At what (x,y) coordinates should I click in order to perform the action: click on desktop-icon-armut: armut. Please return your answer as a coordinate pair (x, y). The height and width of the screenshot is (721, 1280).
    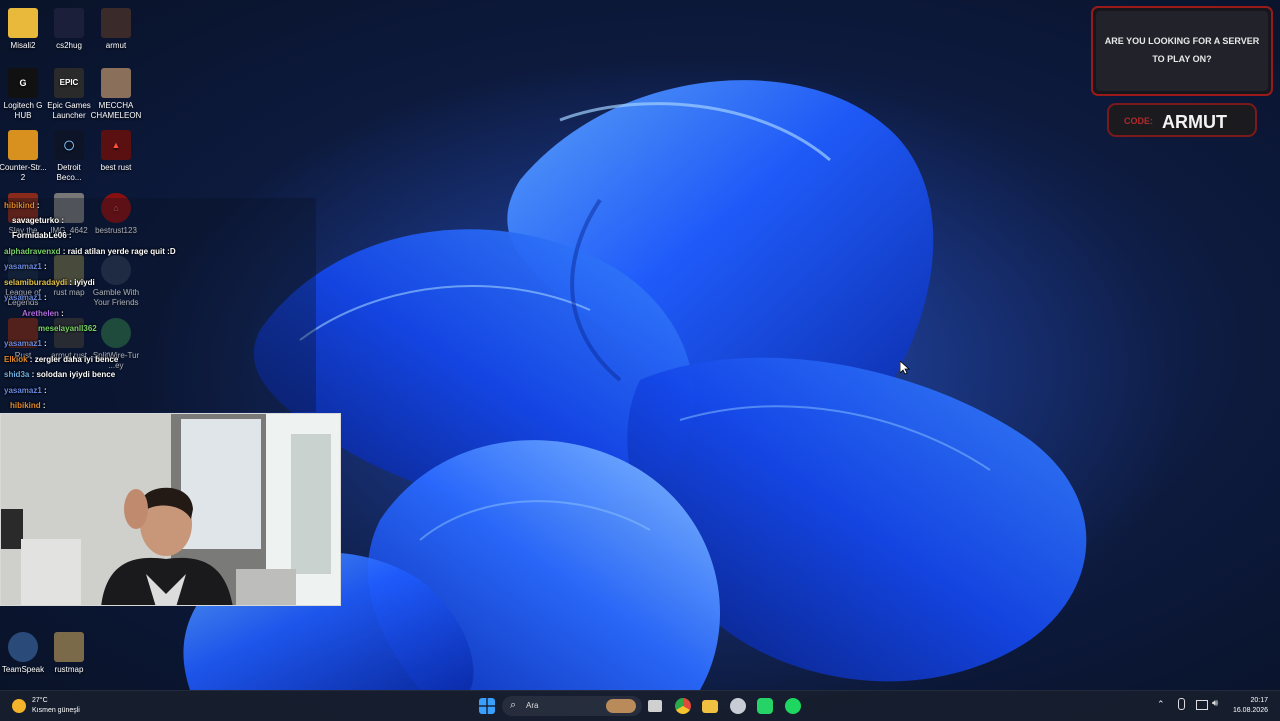
    Looking at the image, I should click on (116, 29).